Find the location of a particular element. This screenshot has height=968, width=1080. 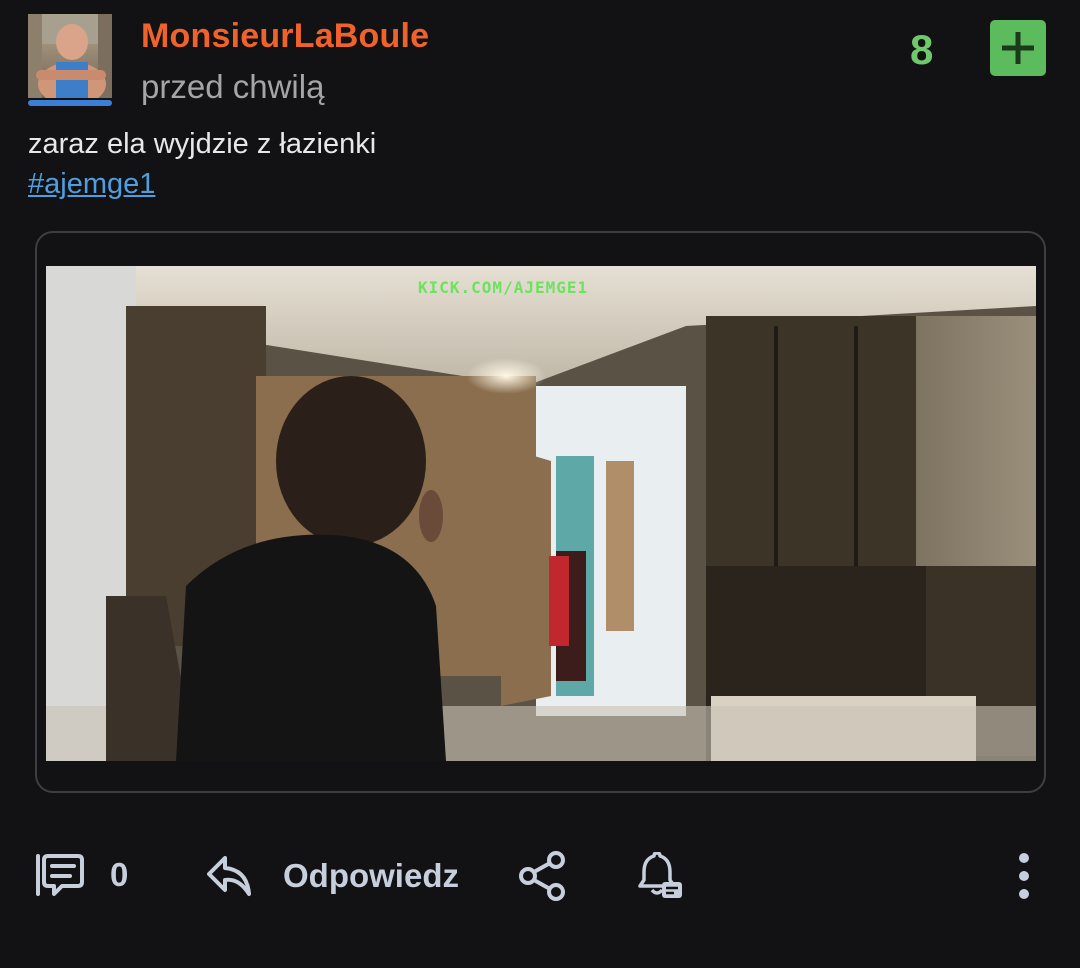

more-icon is located at coordinates (1024, 876).